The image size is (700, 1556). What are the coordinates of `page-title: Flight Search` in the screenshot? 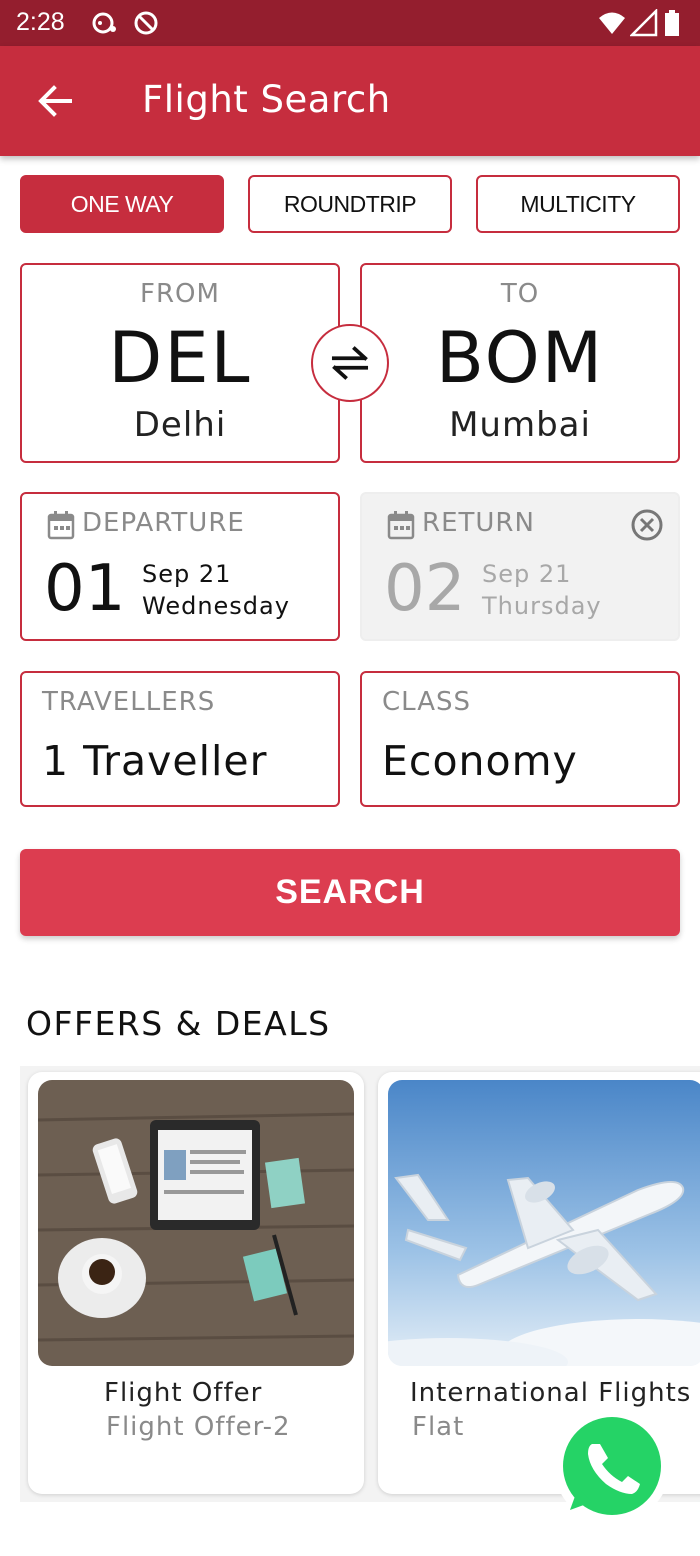 It's located at (266, 99).